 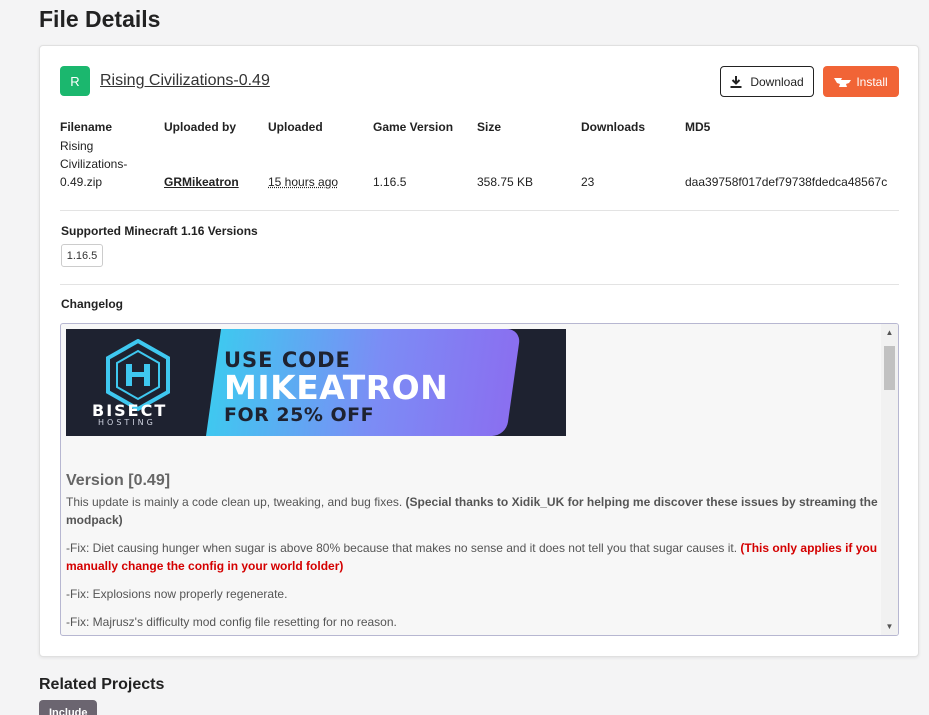 I want to click on banner-text: USE CODE MIKEATRON FOR 25% OFF, so click(x=336, y=387).